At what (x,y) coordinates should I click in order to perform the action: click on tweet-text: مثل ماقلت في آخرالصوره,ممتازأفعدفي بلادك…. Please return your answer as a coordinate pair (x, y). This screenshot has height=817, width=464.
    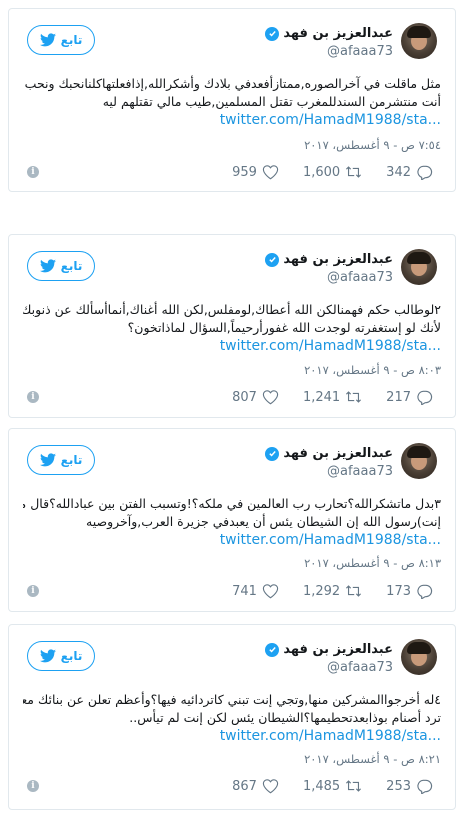
    Looking at the image, I should click on (232, 102).